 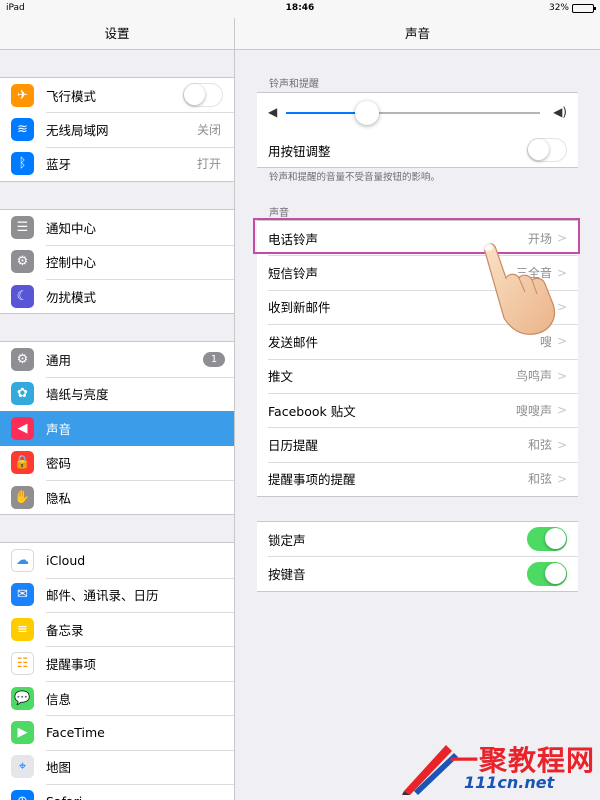 What do you see at coordinates (22, 497) in the screenshot?
I see `hand-icon: ✋` at bounding box center [22, 497].